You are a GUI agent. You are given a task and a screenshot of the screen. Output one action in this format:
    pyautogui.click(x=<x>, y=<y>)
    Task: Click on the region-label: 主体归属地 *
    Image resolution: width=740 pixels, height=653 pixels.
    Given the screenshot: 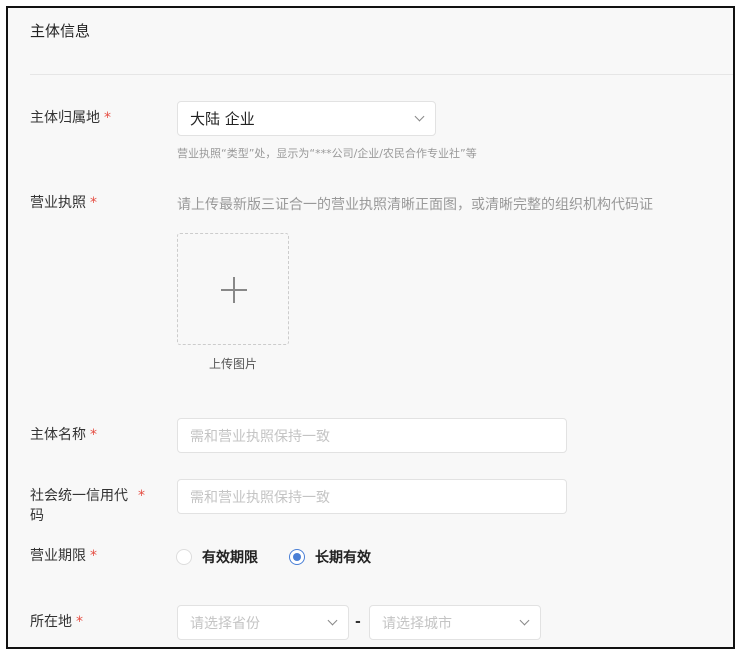 What is the action you would take?
    pyautogui.click(x=70, y=118)
    